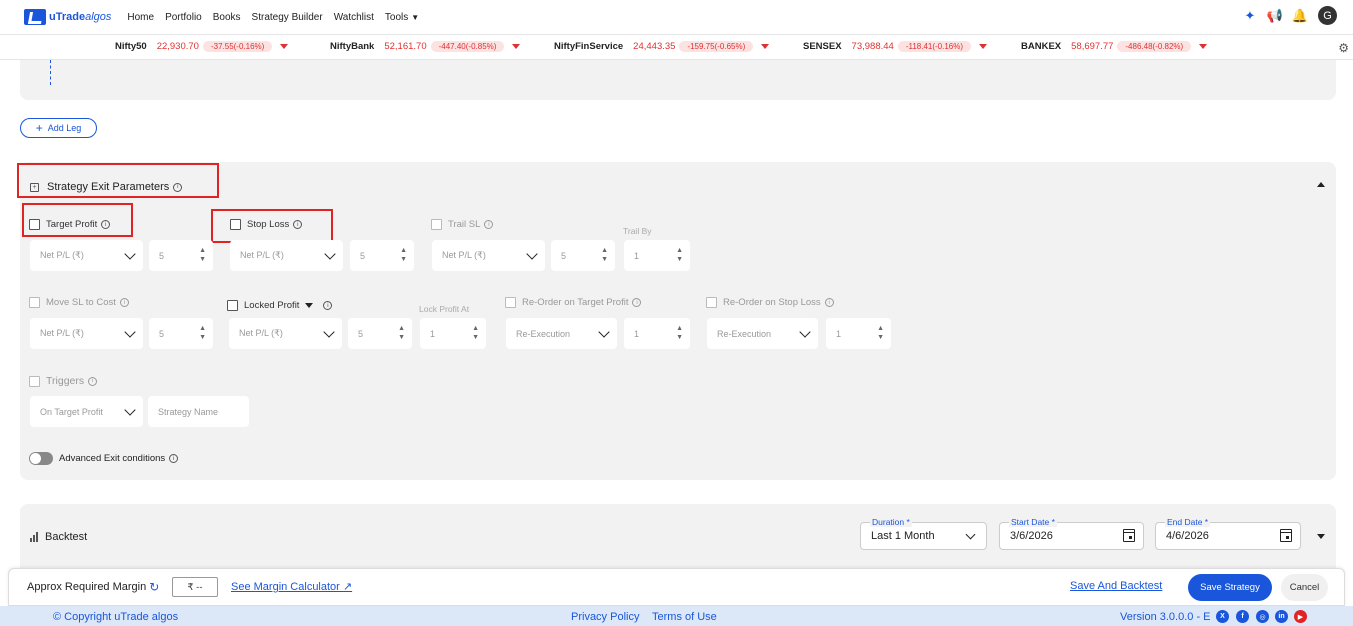 The image size is (1353, 626). Describe the element at coordinates (382, 255) in the screenshot. I see `stop-loss-value-input: 5 ▲ ▼` at that location.